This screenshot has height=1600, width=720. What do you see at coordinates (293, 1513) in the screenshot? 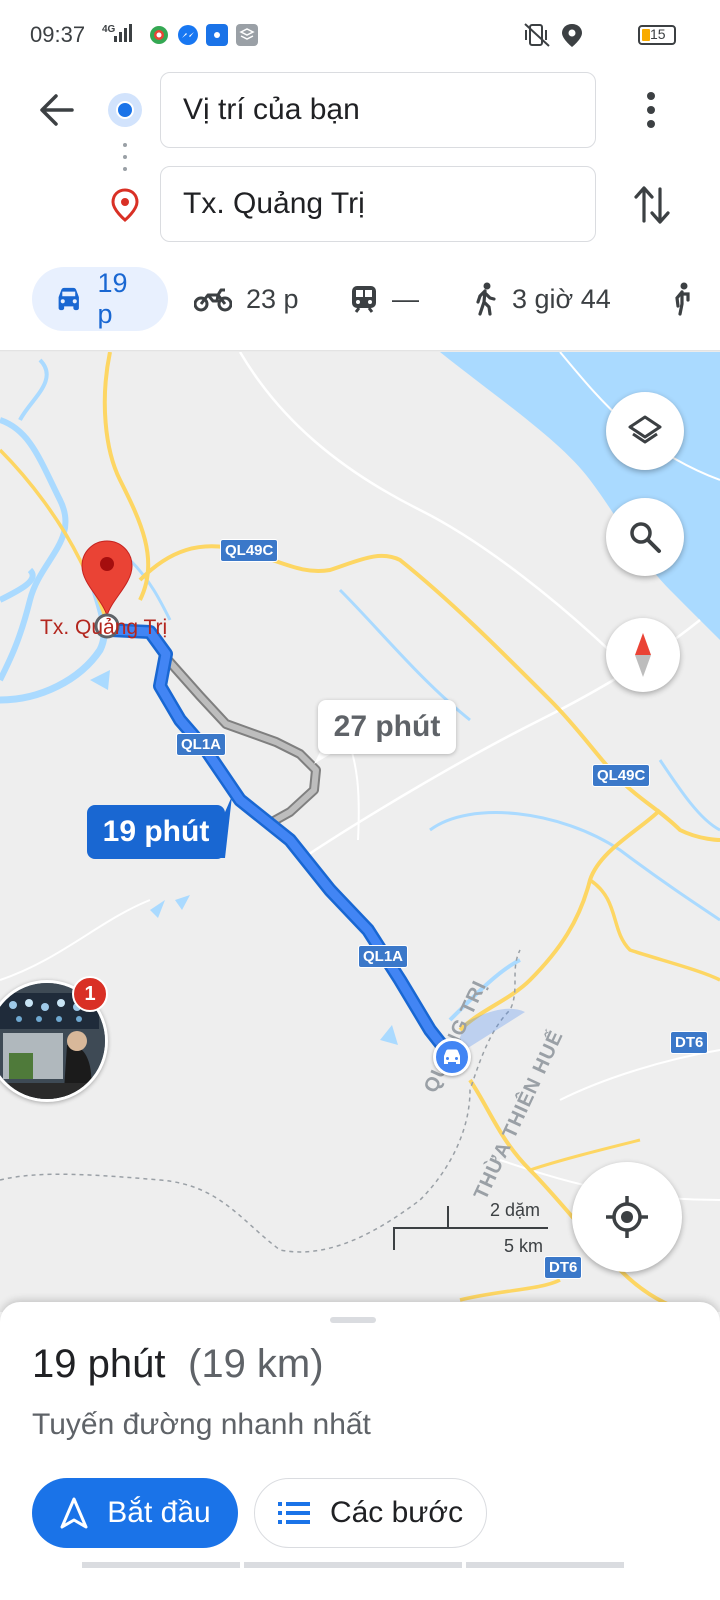
I see `list-icon` at bounding box center [293, 1513].